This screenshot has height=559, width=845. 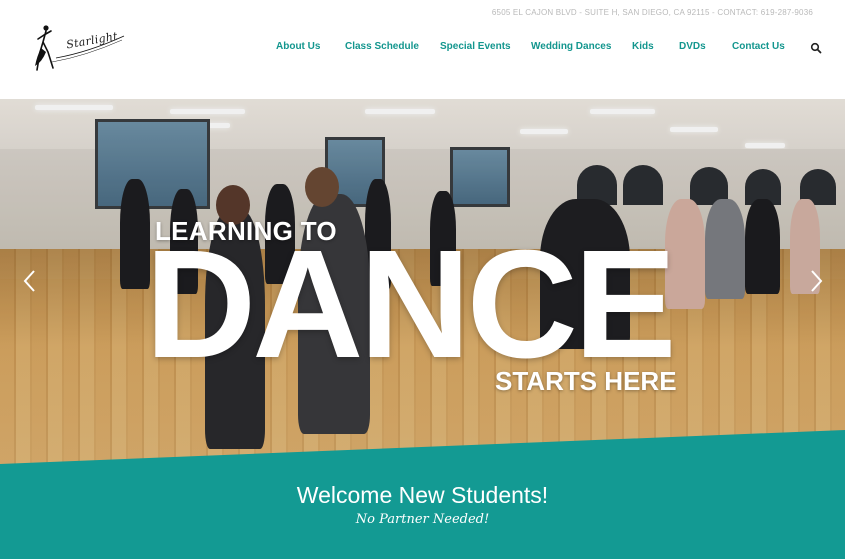 I want to click on chevron-left-icon, so click(x=30, y=281).